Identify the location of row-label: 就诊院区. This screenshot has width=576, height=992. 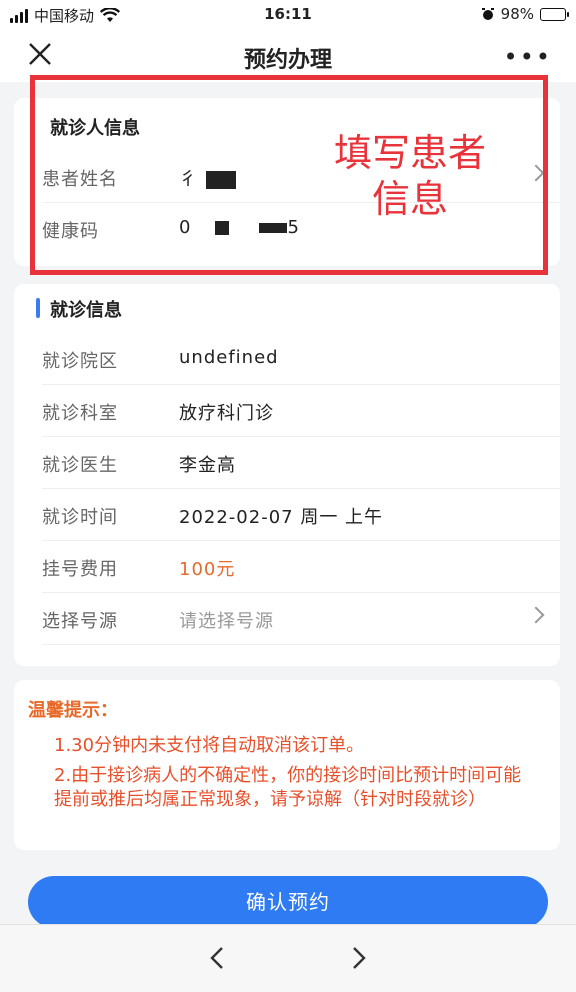
(80, 361).